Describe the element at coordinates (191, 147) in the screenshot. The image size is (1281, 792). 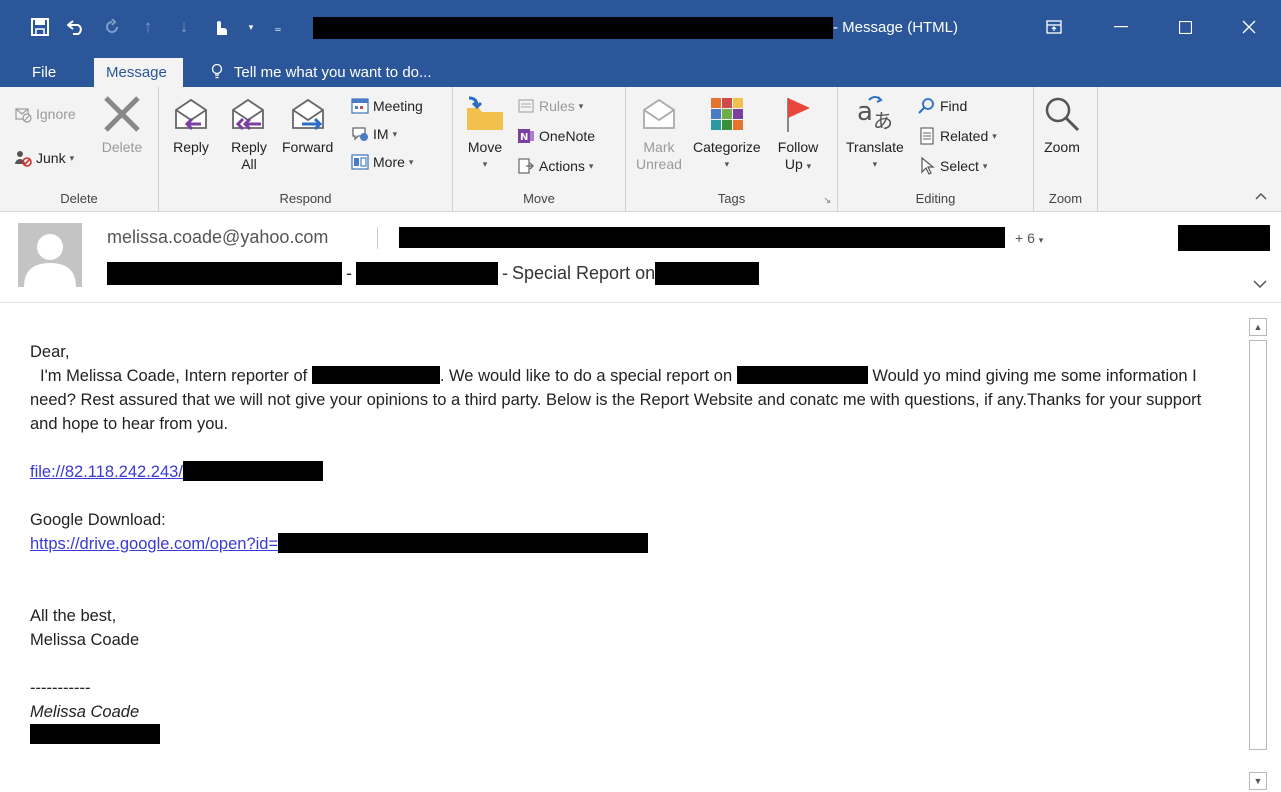
I see `reply-label: Reply` at that location.